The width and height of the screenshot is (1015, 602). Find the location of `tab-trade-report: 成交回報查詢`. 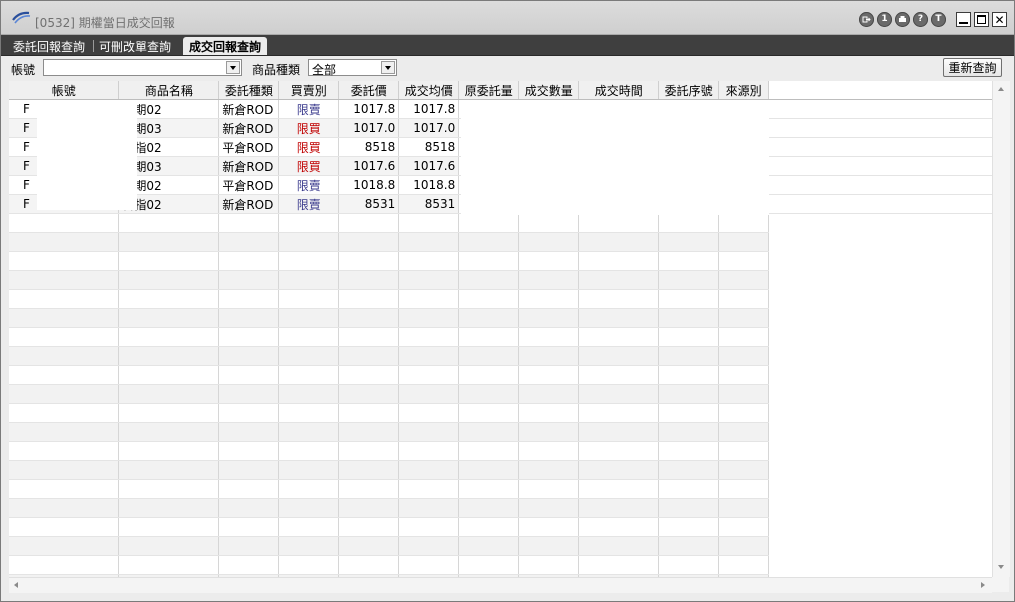

tab-trade-report: 成交回報查詢 is located at coordinates (225, 46).